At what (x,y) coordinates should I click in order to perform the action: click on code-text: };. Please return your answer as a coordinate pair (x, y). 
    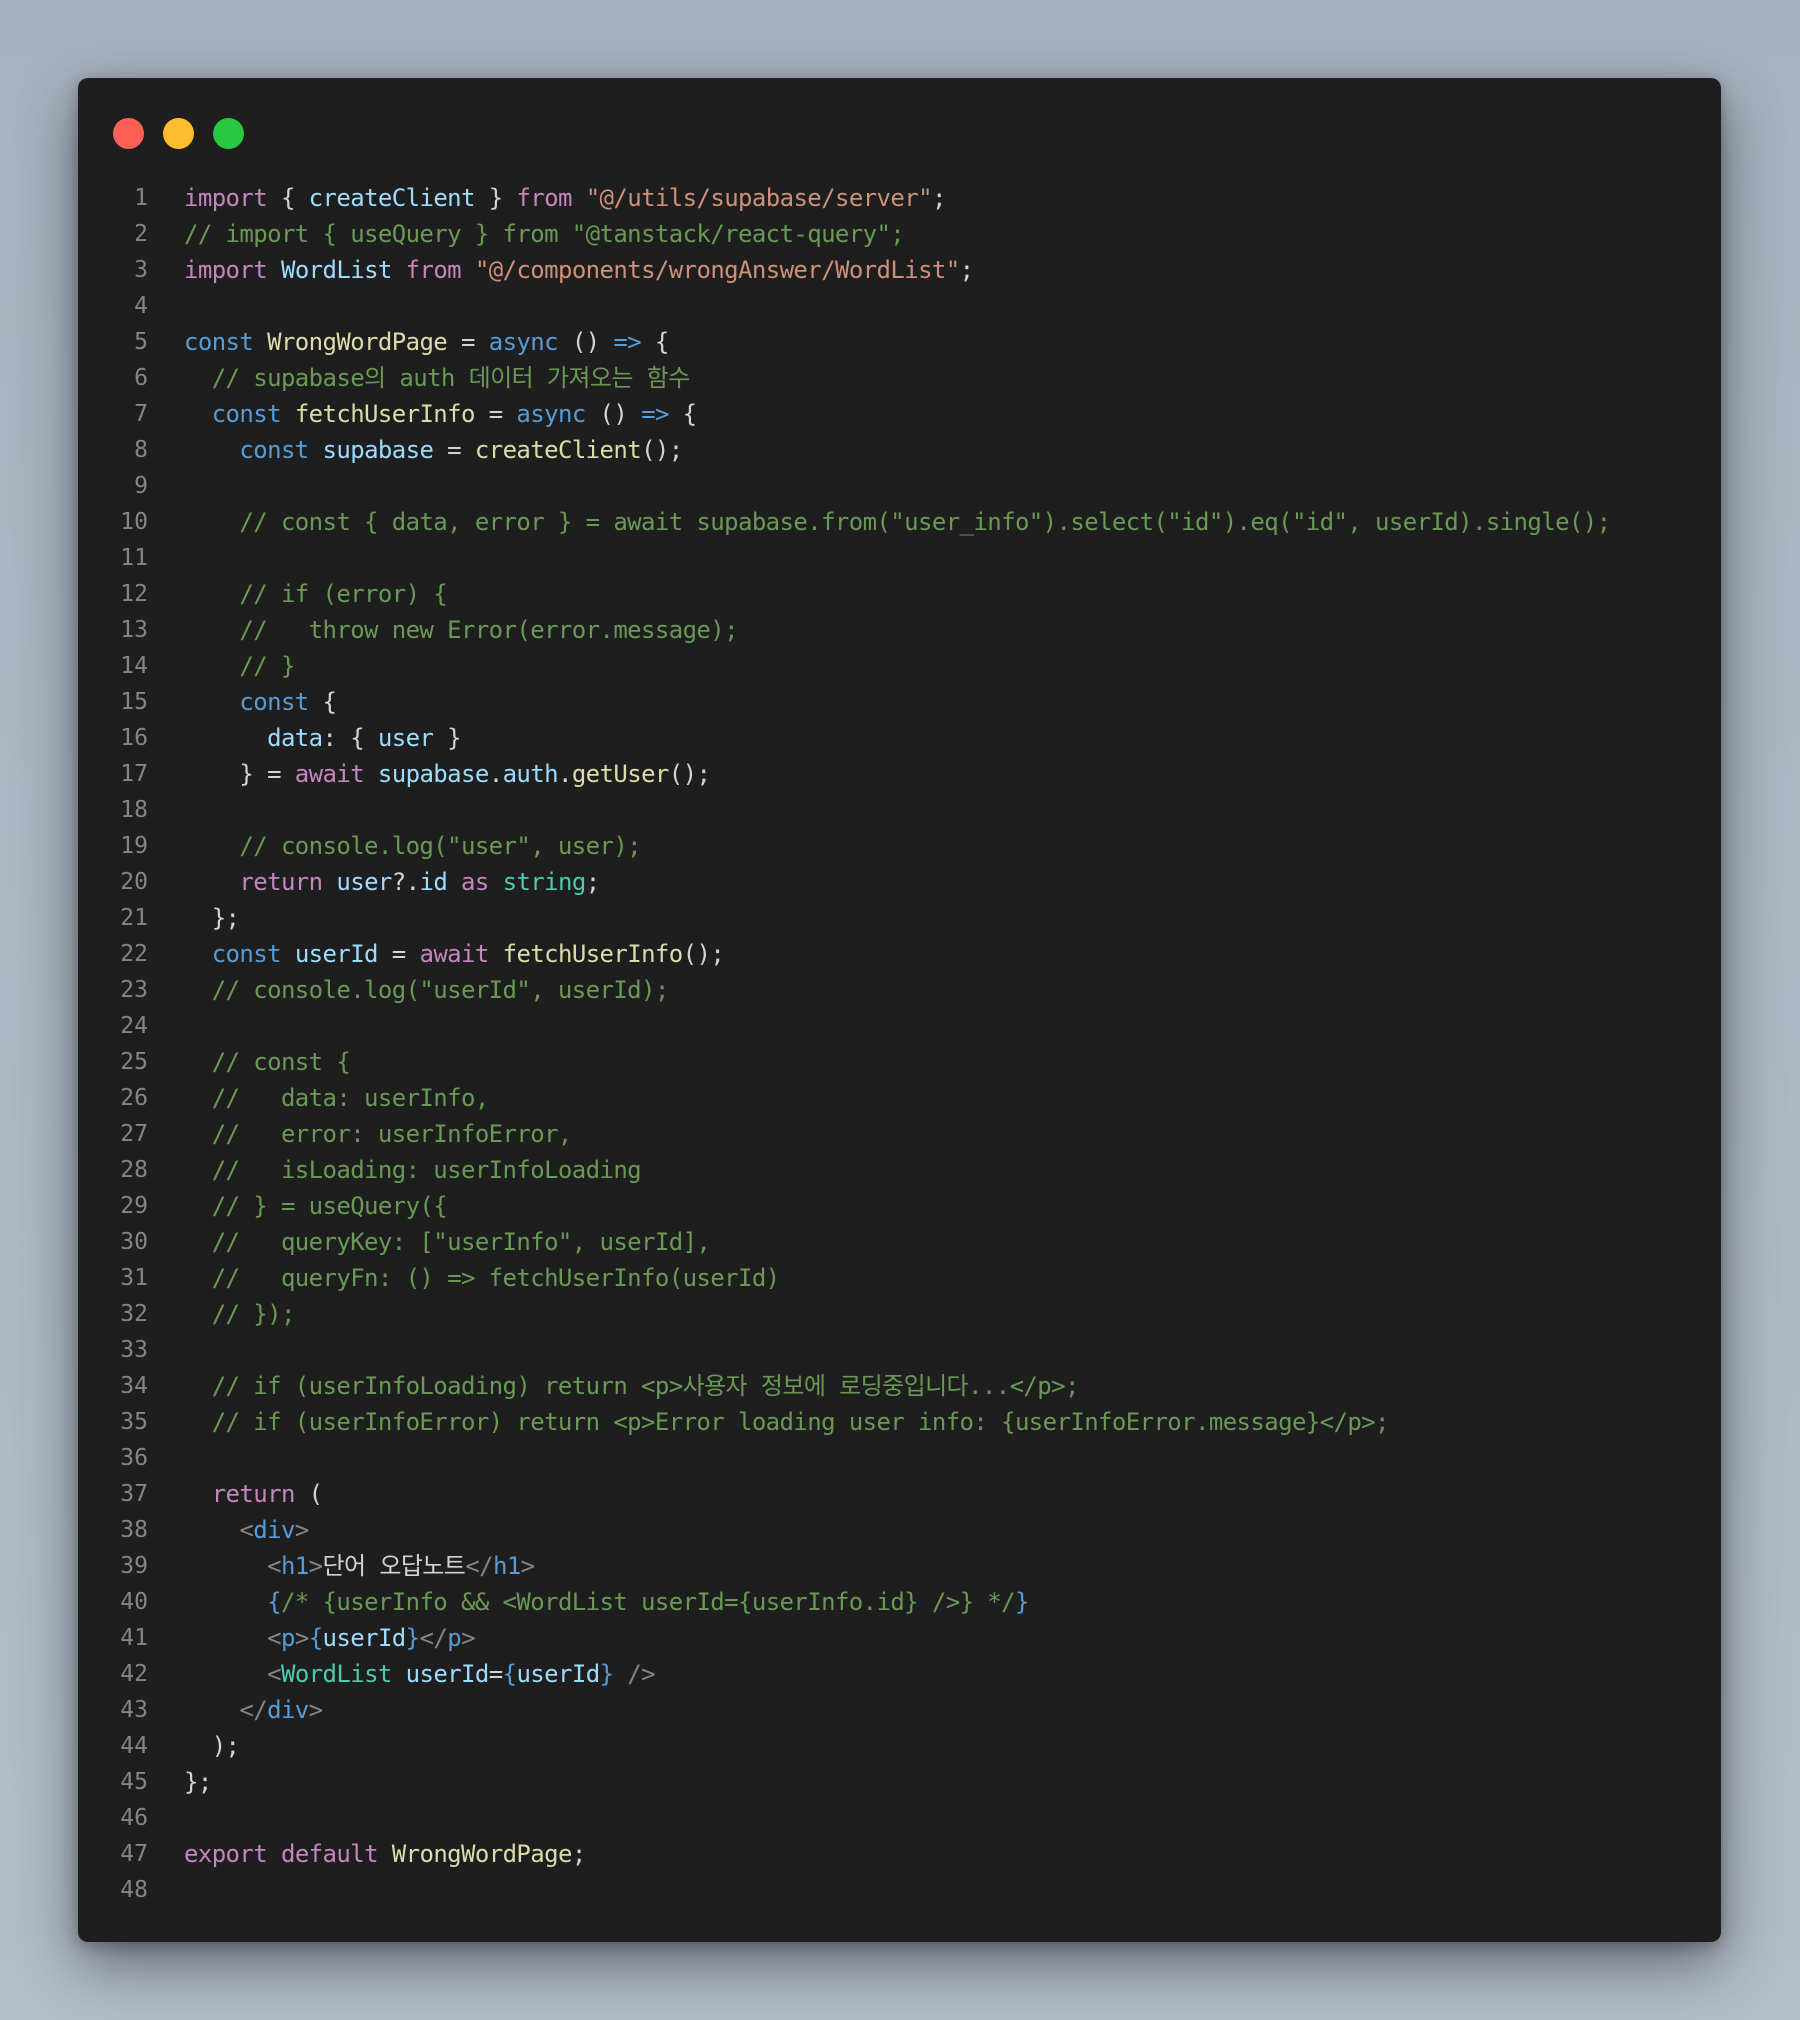
    Looking at the image, I should click on (212, 918).